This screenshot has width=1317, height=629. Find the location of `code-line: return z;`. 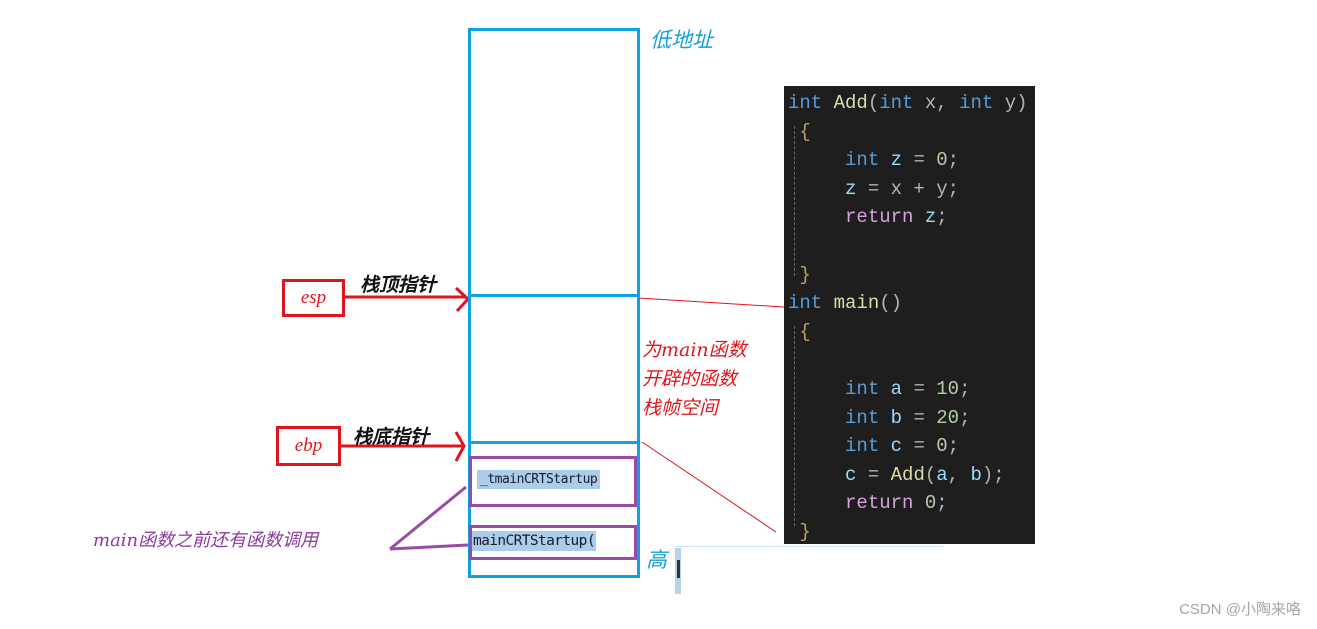

code-line: return z; is located at coordinates (868, 217).